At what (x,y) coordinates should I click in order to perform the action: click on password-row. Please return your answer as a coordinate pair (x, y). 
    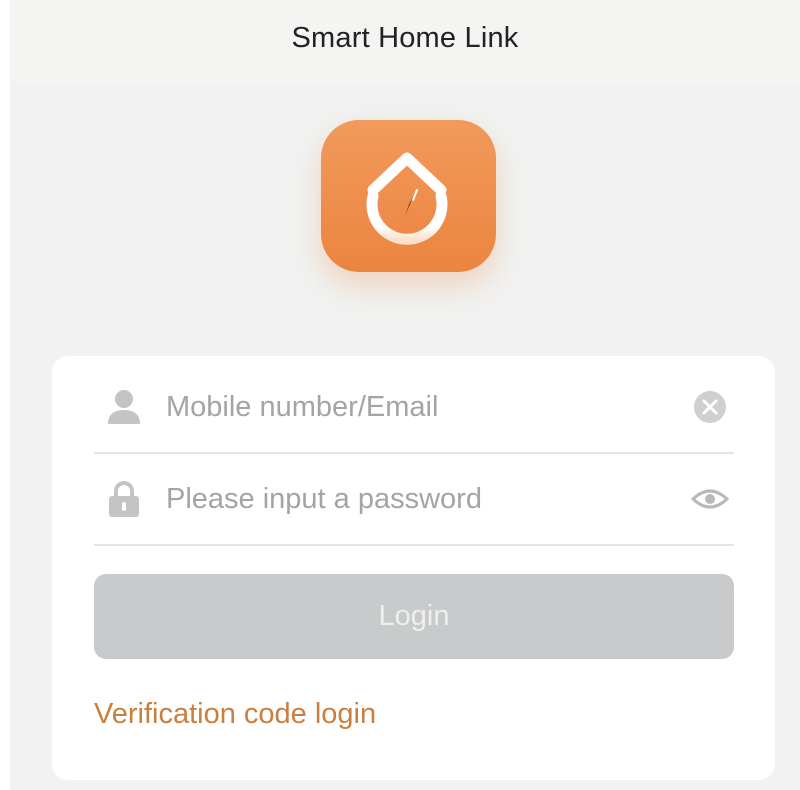
    Looking at the image, I should click on (414, 500).